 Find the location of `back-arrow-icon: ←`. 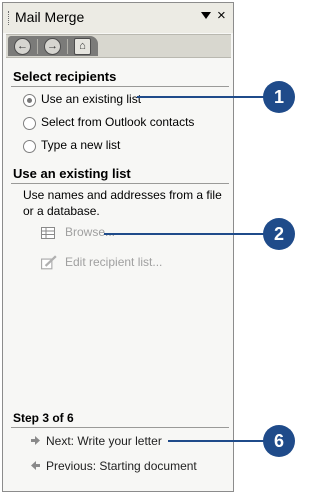

back-arrow-icon: ← is located at coordinates (22, 46).